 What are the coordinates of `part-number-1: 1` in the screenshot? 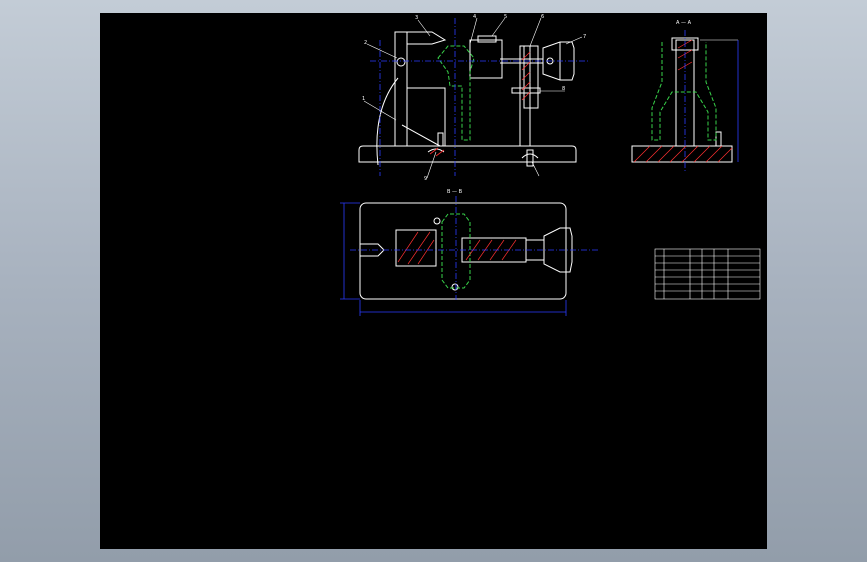 It's located at (363, 99).